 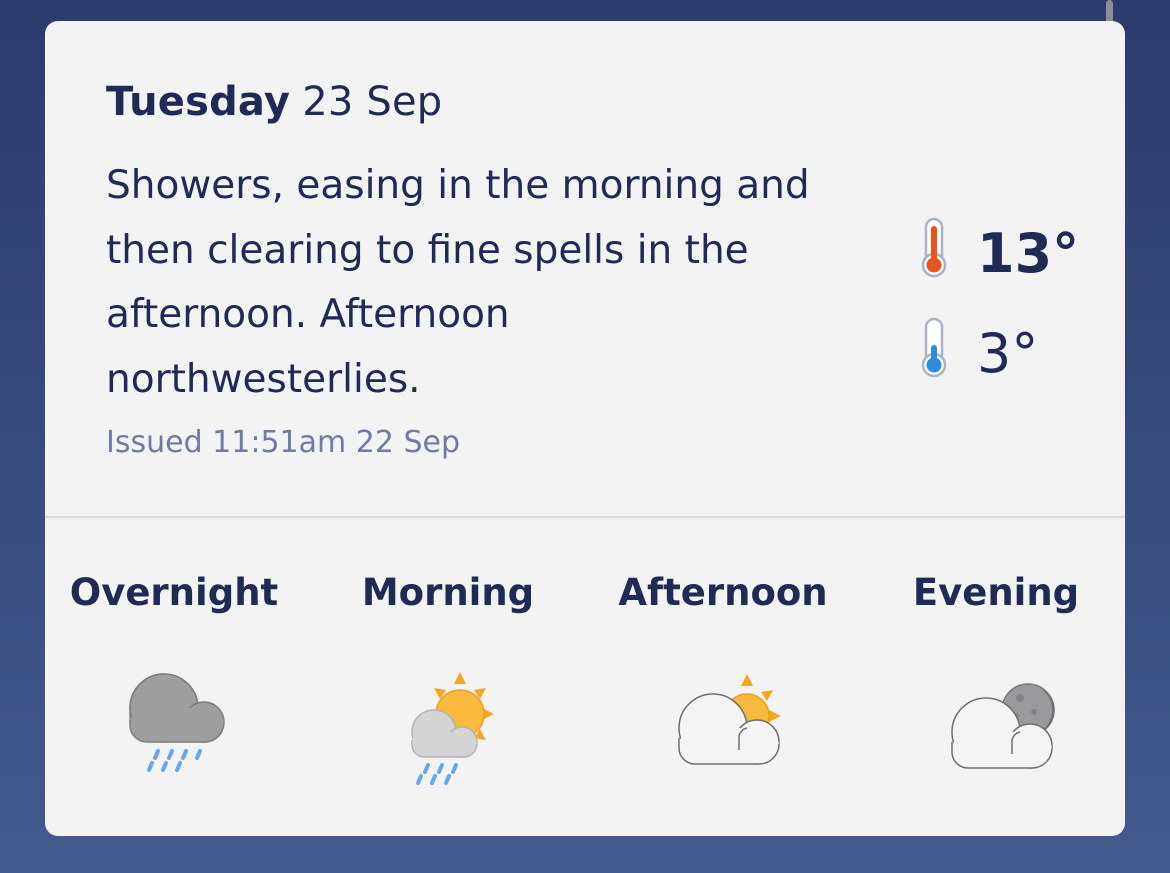 What do you see at coordinates (729, 719) in the screenshot?
I see `sun-cloud-icon` at bounding box center [729, 719].